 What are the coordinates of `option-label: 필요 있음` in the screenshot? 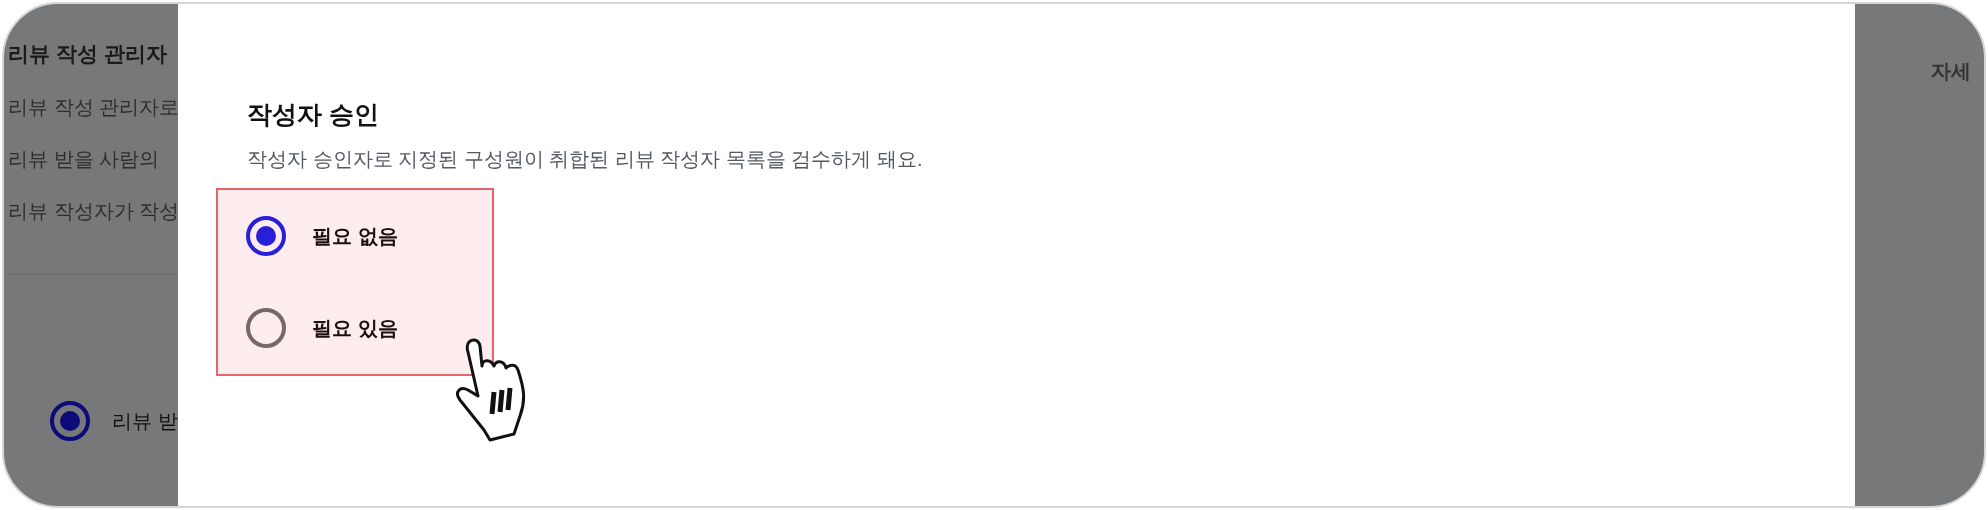 It's located at (355, 328).